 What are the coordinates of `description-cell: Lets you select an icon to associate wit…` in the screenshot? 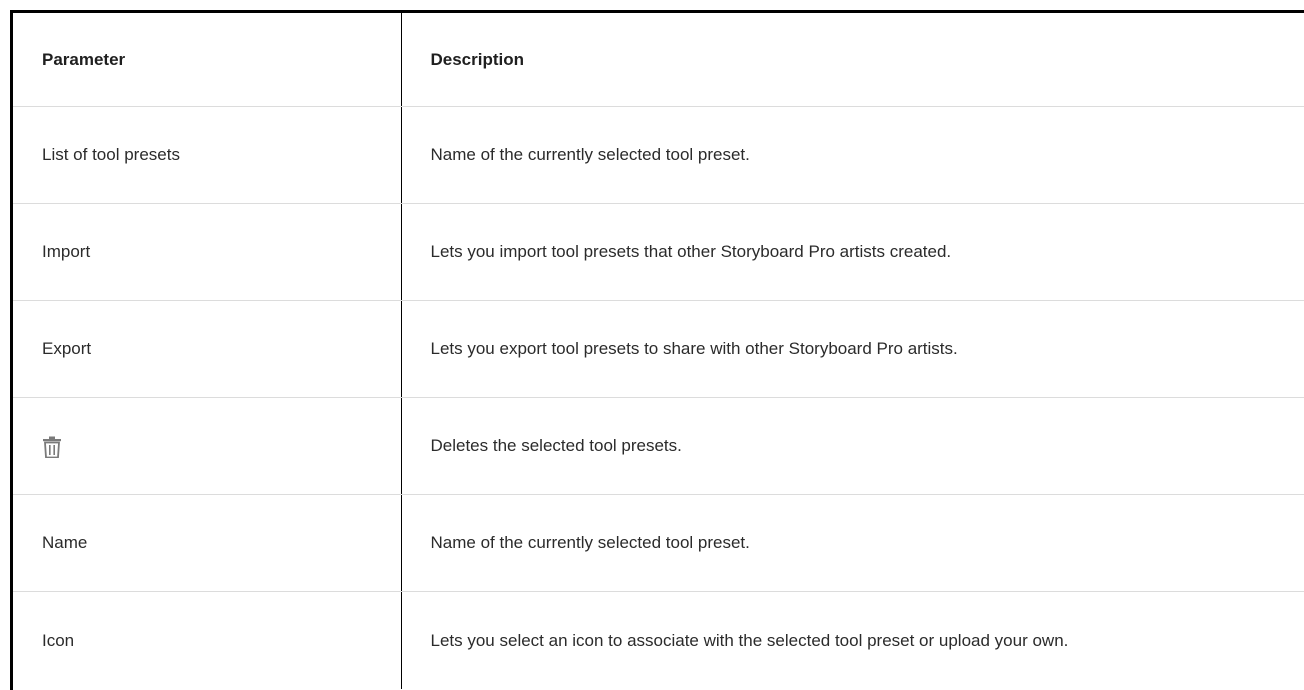 It's located at (749, 640).